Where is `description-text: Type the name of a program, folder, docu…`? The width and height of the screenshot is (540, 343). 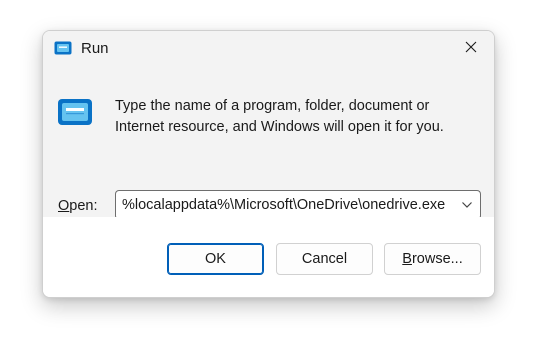 description-text: Type the name of a program, folder, docu… is located at coordinates (295, 117).